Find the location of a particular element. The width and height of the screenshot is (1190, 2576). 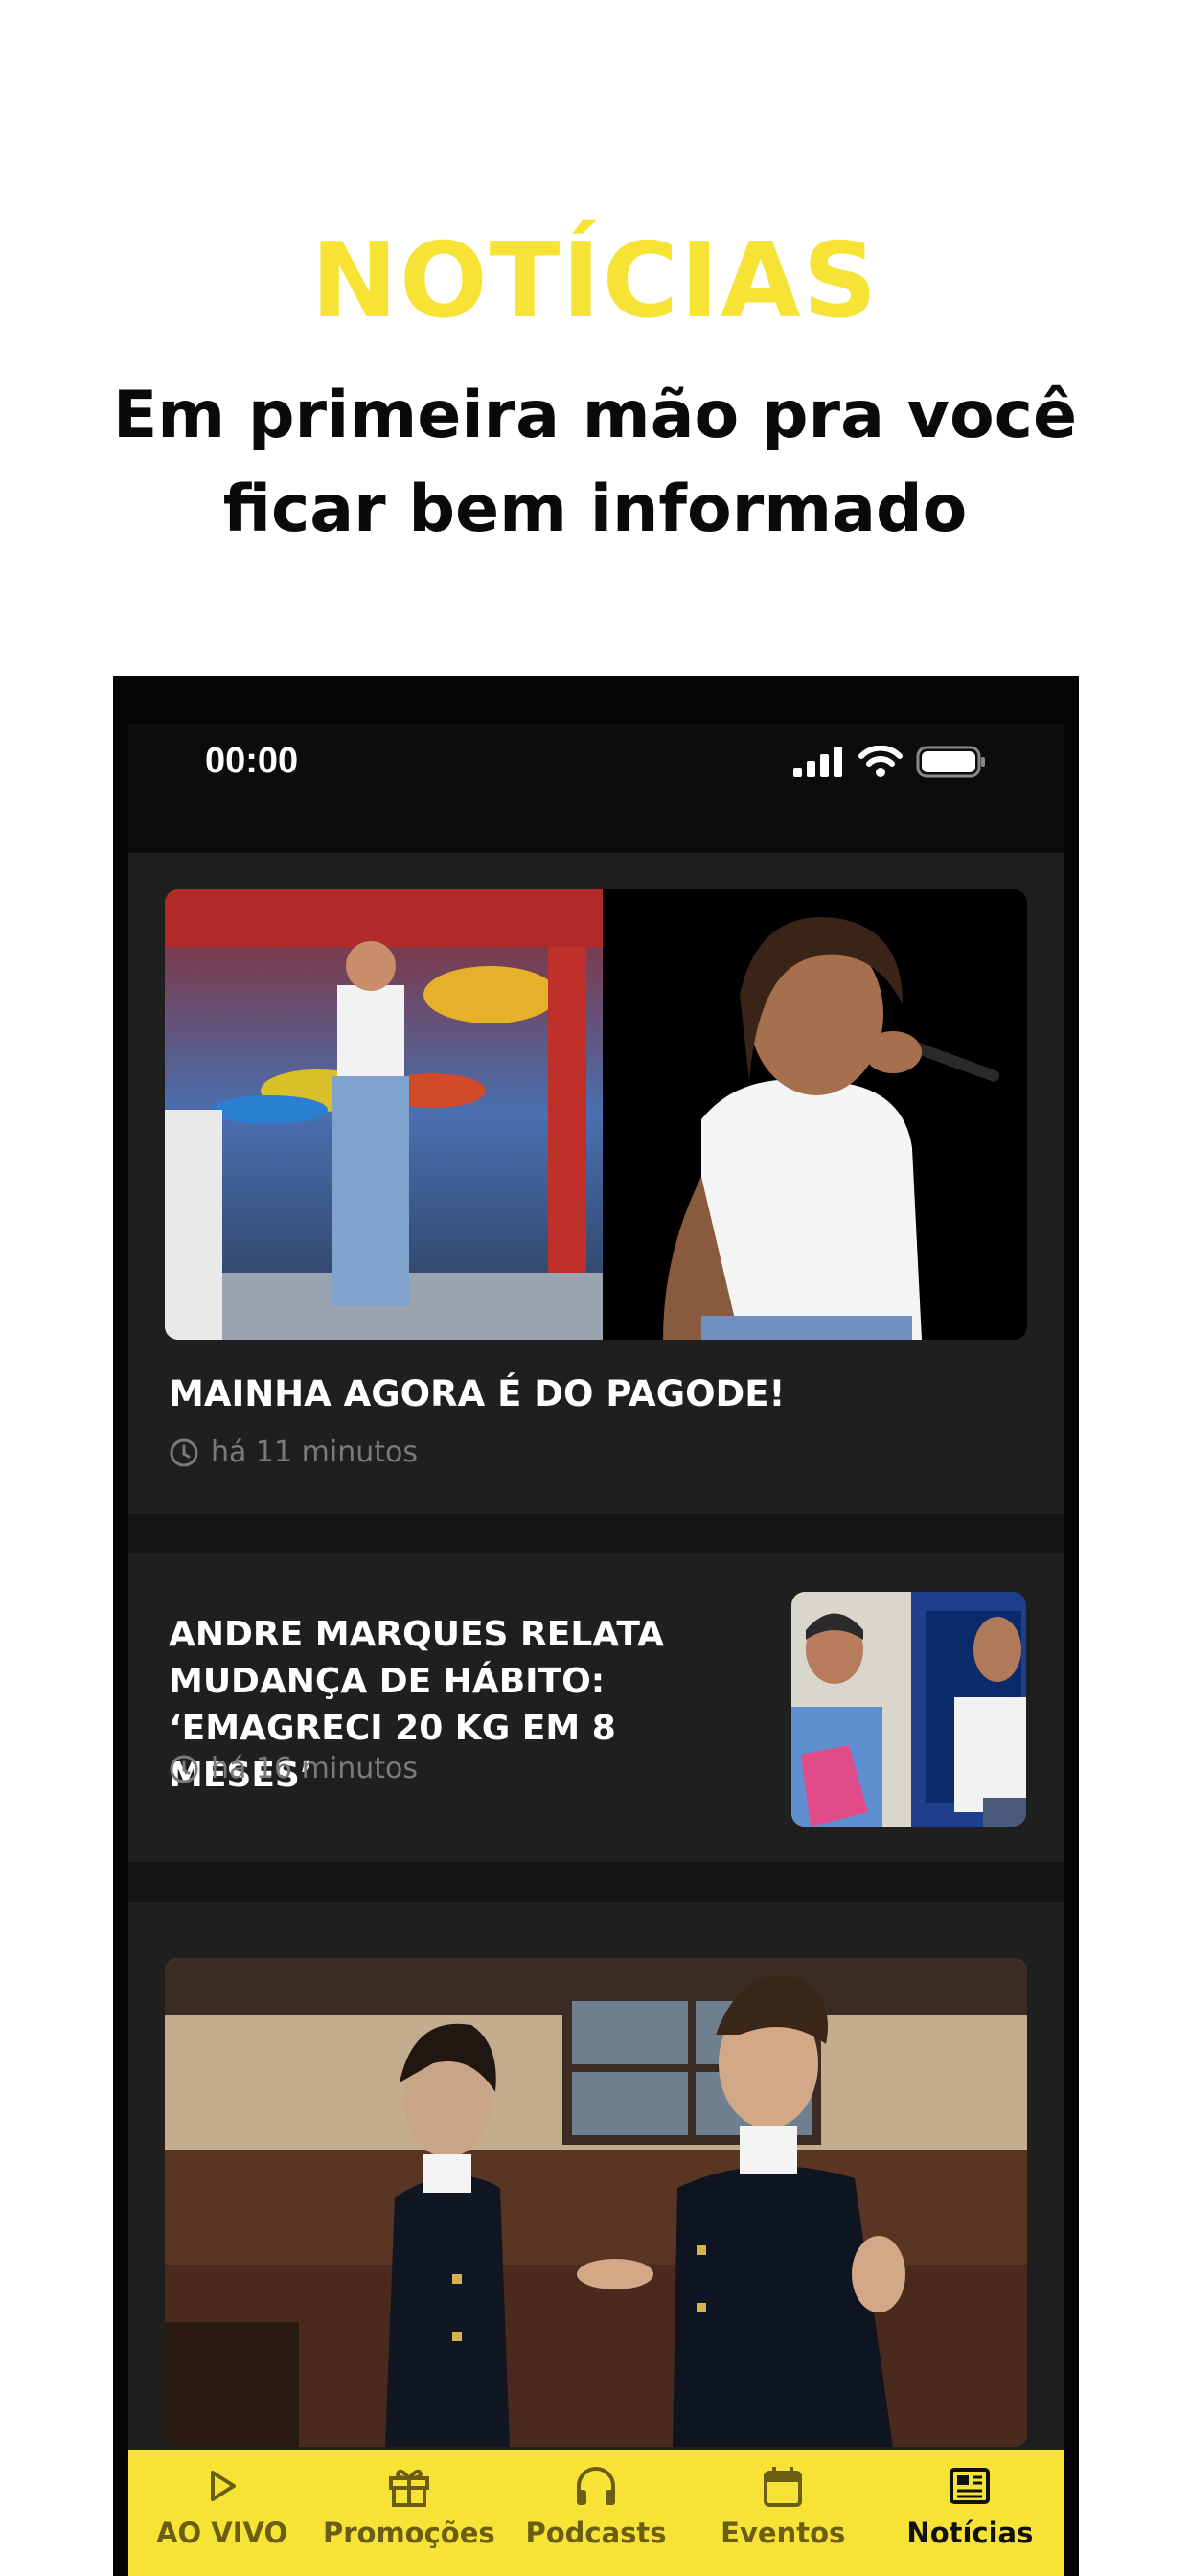

wifi-icon is located at coordinates (881, 761).